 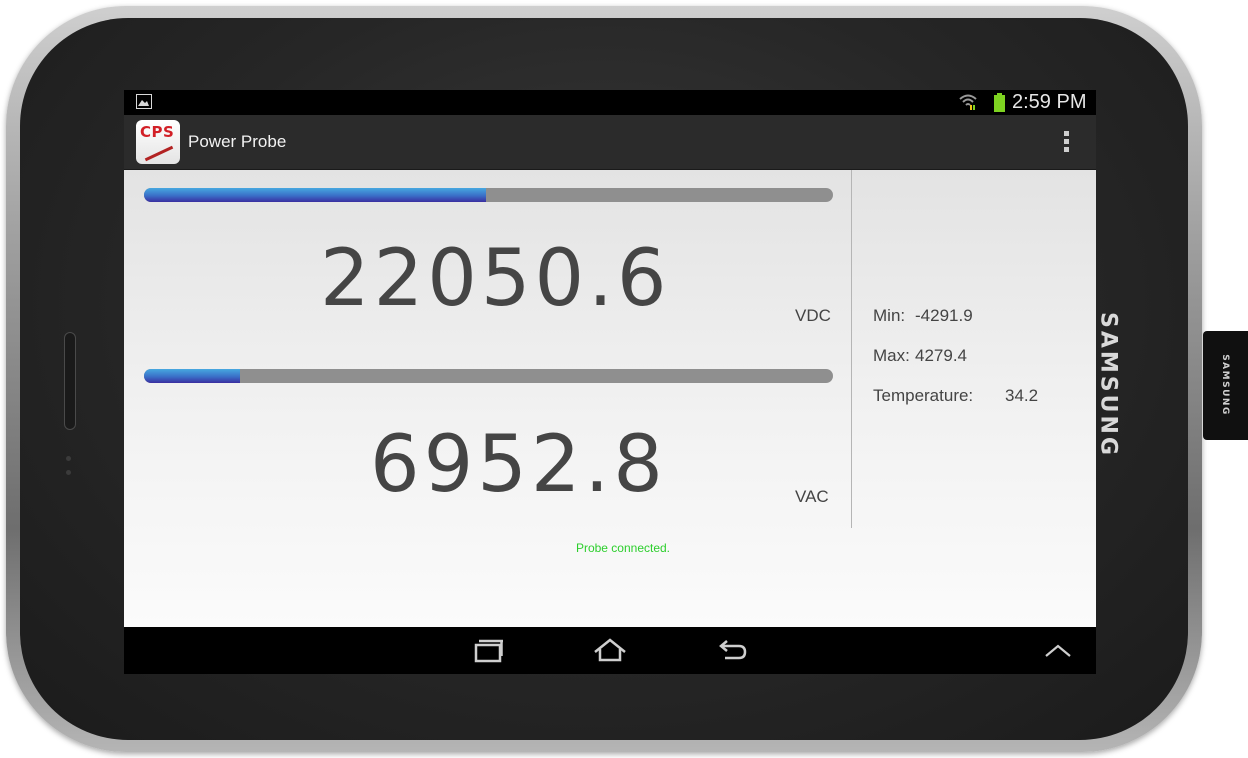 What do you see at coordinates (623, 548) in the screenshot?
I see `probe-status-message: Probe connected.` at bounding box center [623, 548].